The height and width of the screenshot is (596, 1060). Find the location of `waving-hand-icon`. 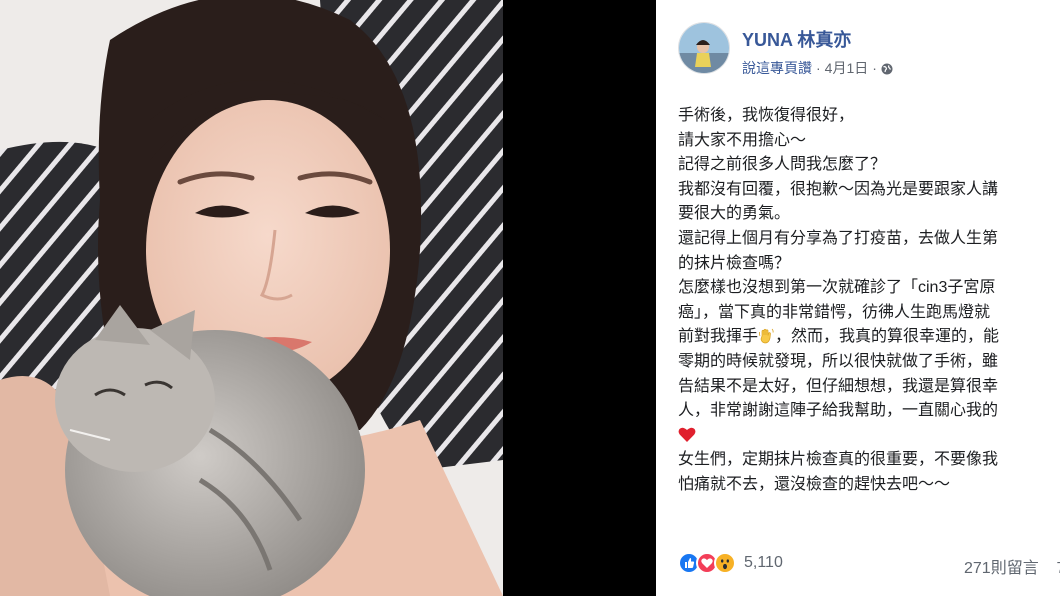

waving-hand-icon is located at coordinates (766, 335).